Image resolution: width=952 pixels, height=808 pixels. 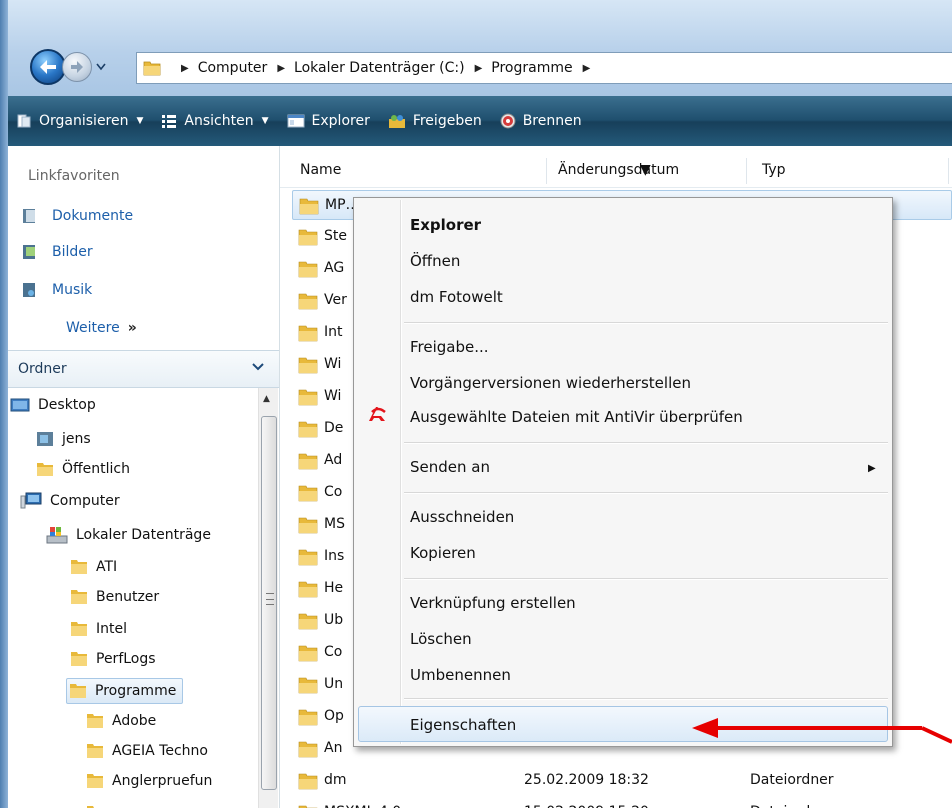 What do you see at coordinates (441, 639) in the screenshot?
I see `menu-item-delete: Löschen` at bounding box center [441, 639].